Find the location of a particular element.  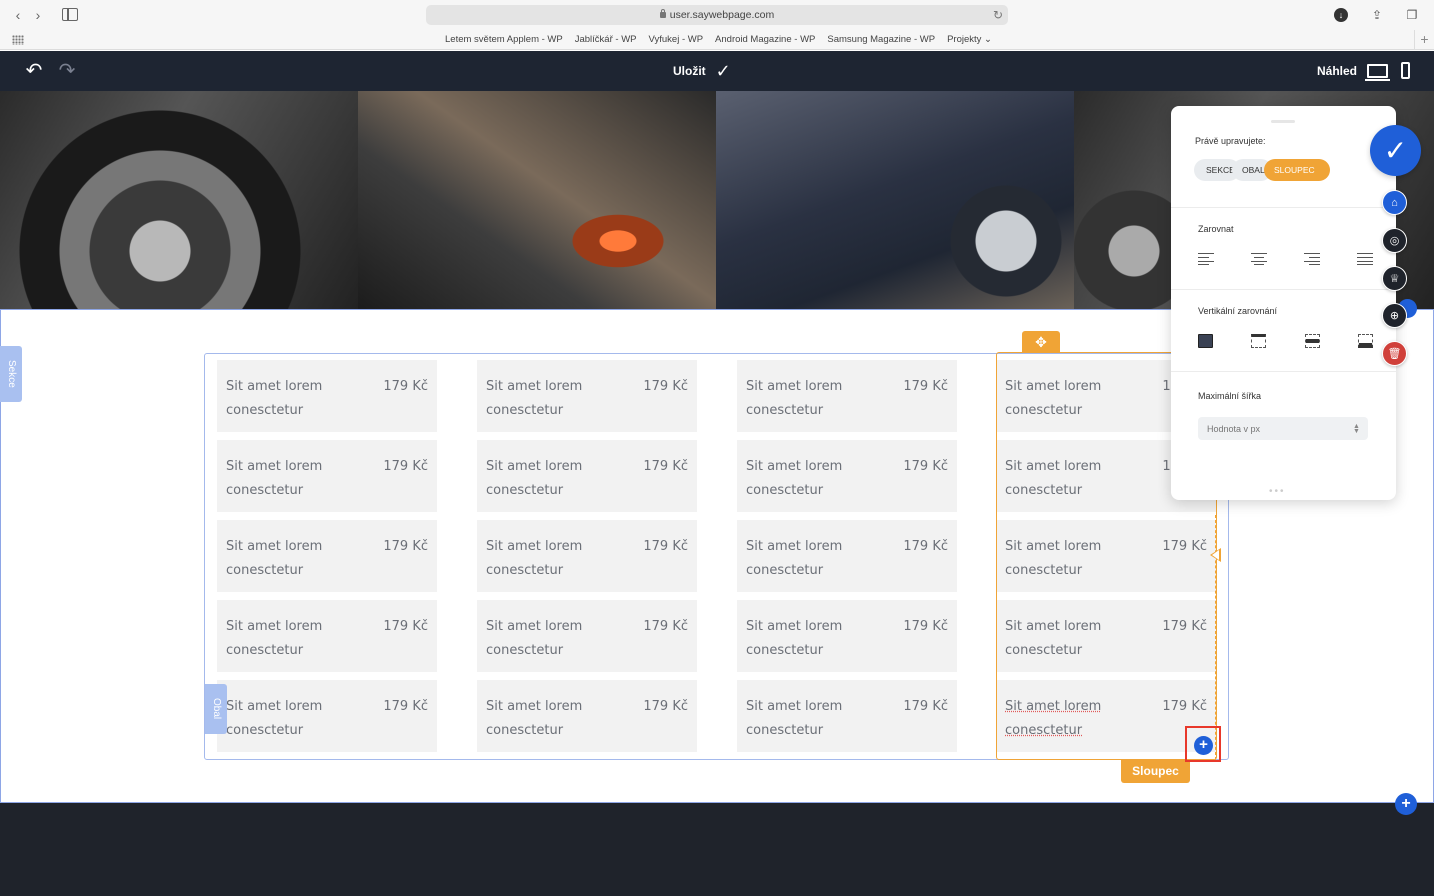

url-text: user.saywebpage.com is located at coordinates (722, 15).